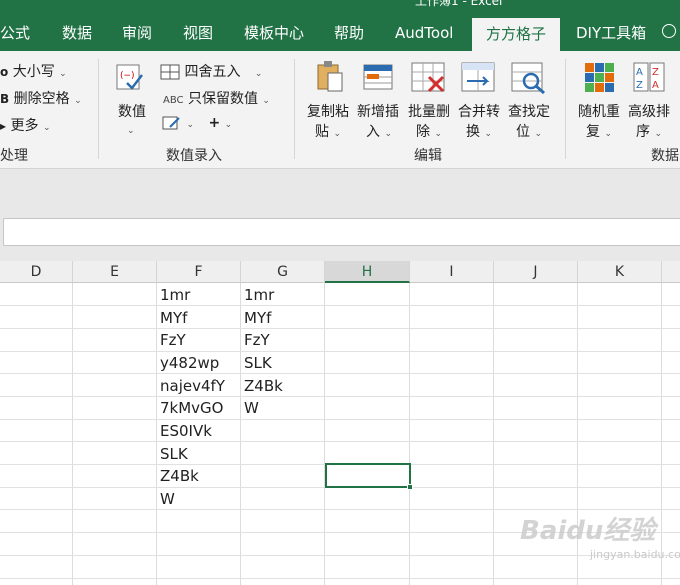  I want to click on cell-g2: MYf, so click(256, 318).